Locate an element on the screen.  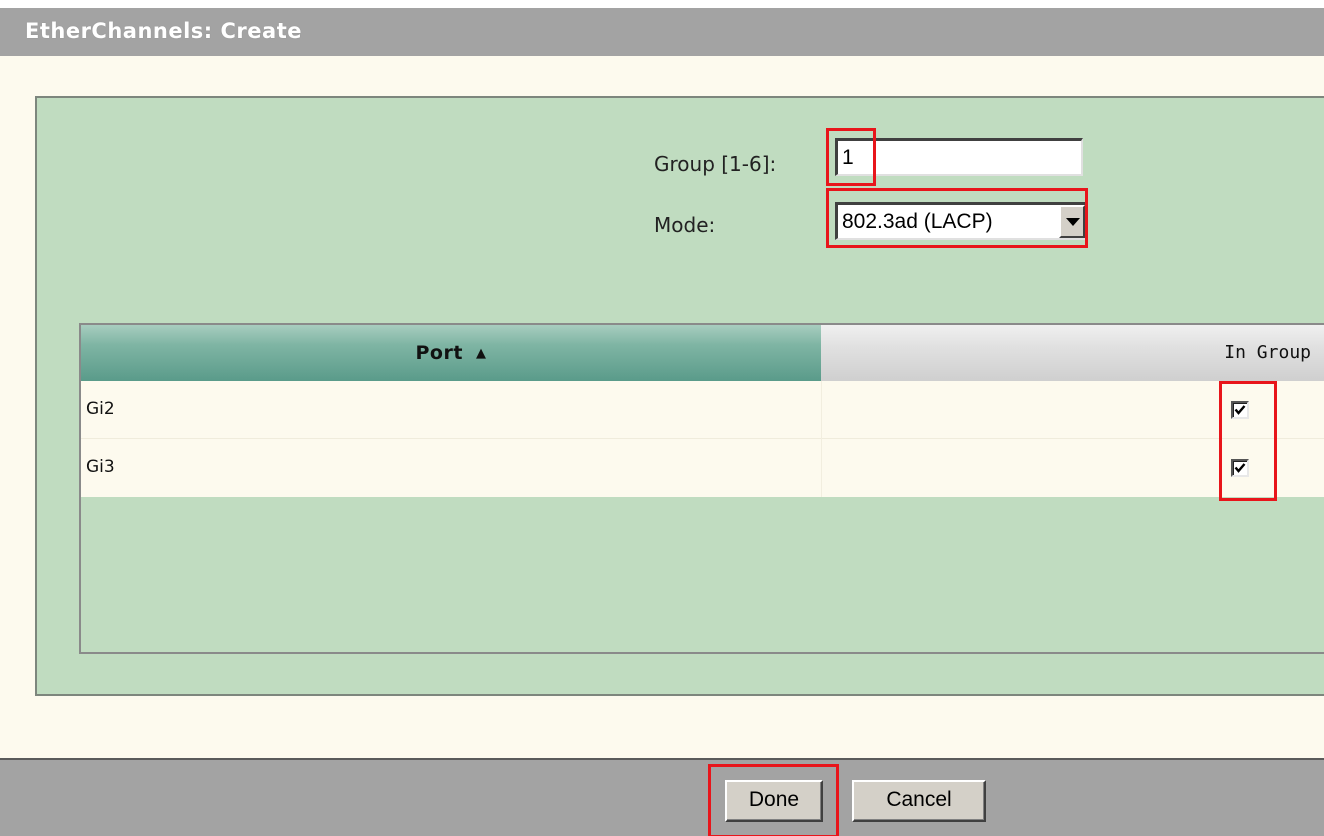
mode-select: 802.3ad (LACP) is located at coordinates (961, 221).